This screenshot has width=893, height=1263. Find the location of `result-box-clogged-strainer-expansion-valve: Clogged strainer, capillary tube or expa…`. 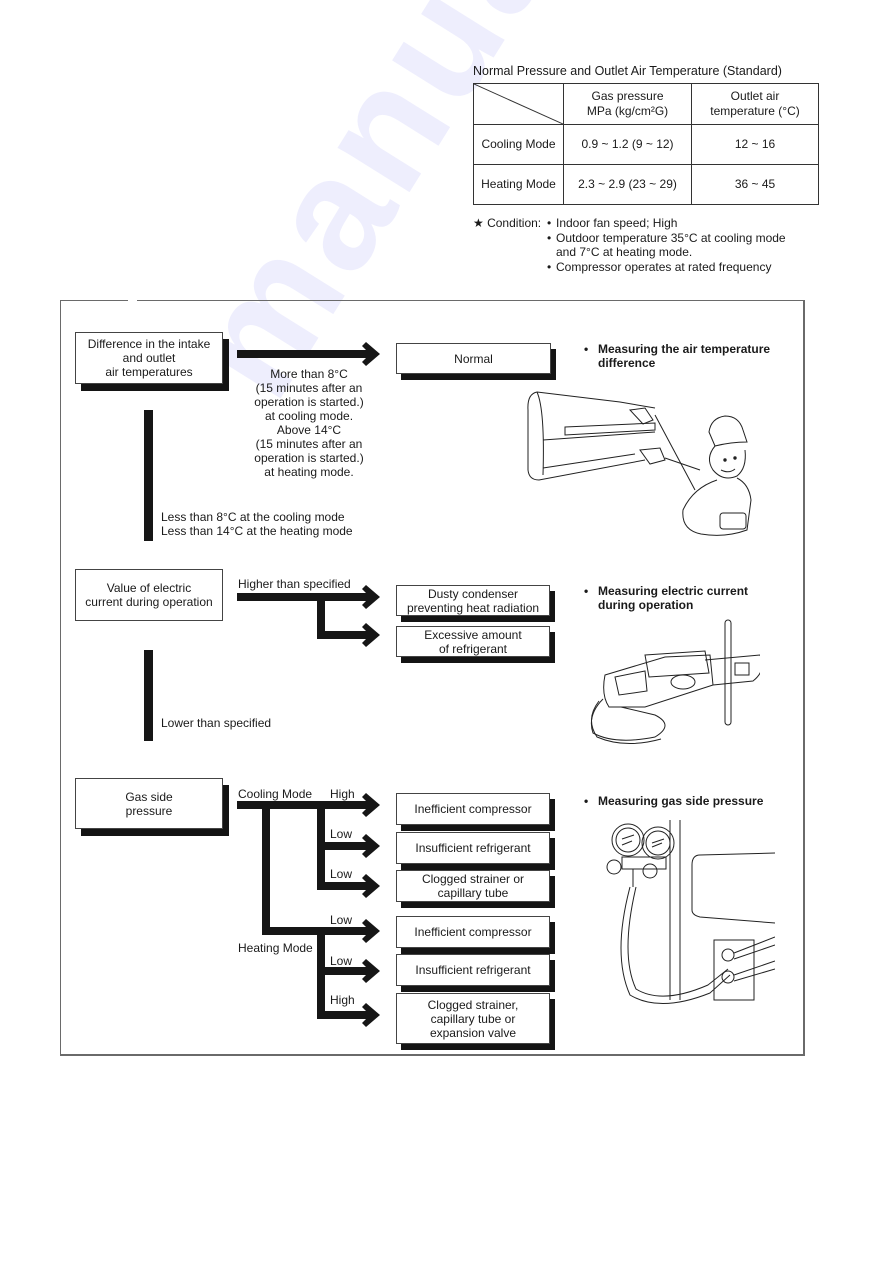

result-box-clogged-strainer-expansion-valve: Clogged strainer, capillary tube or expa… is located at coordinates (473, 1018).